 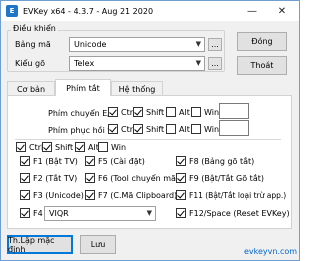 I want to click on tab-phim-tat: Phím tắt, so click(x=83, y=87).